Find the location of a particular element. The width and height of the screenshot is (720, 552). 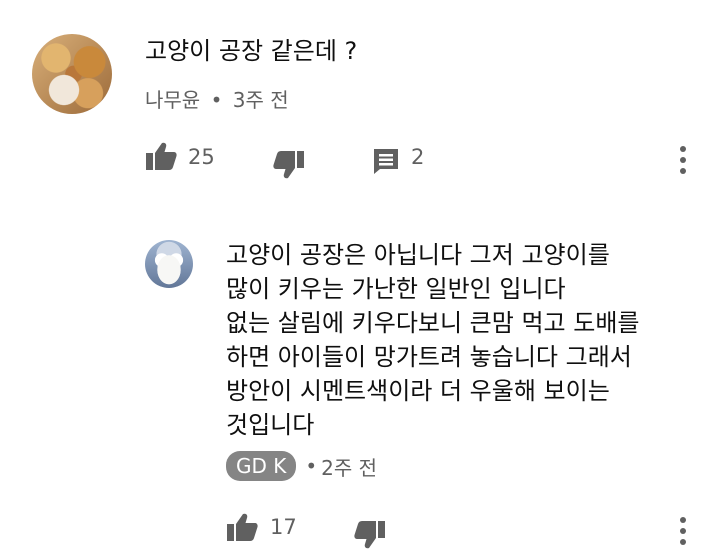

comment-meta: 나무윤 • 3주 전 is located at coordinates (217, 98).